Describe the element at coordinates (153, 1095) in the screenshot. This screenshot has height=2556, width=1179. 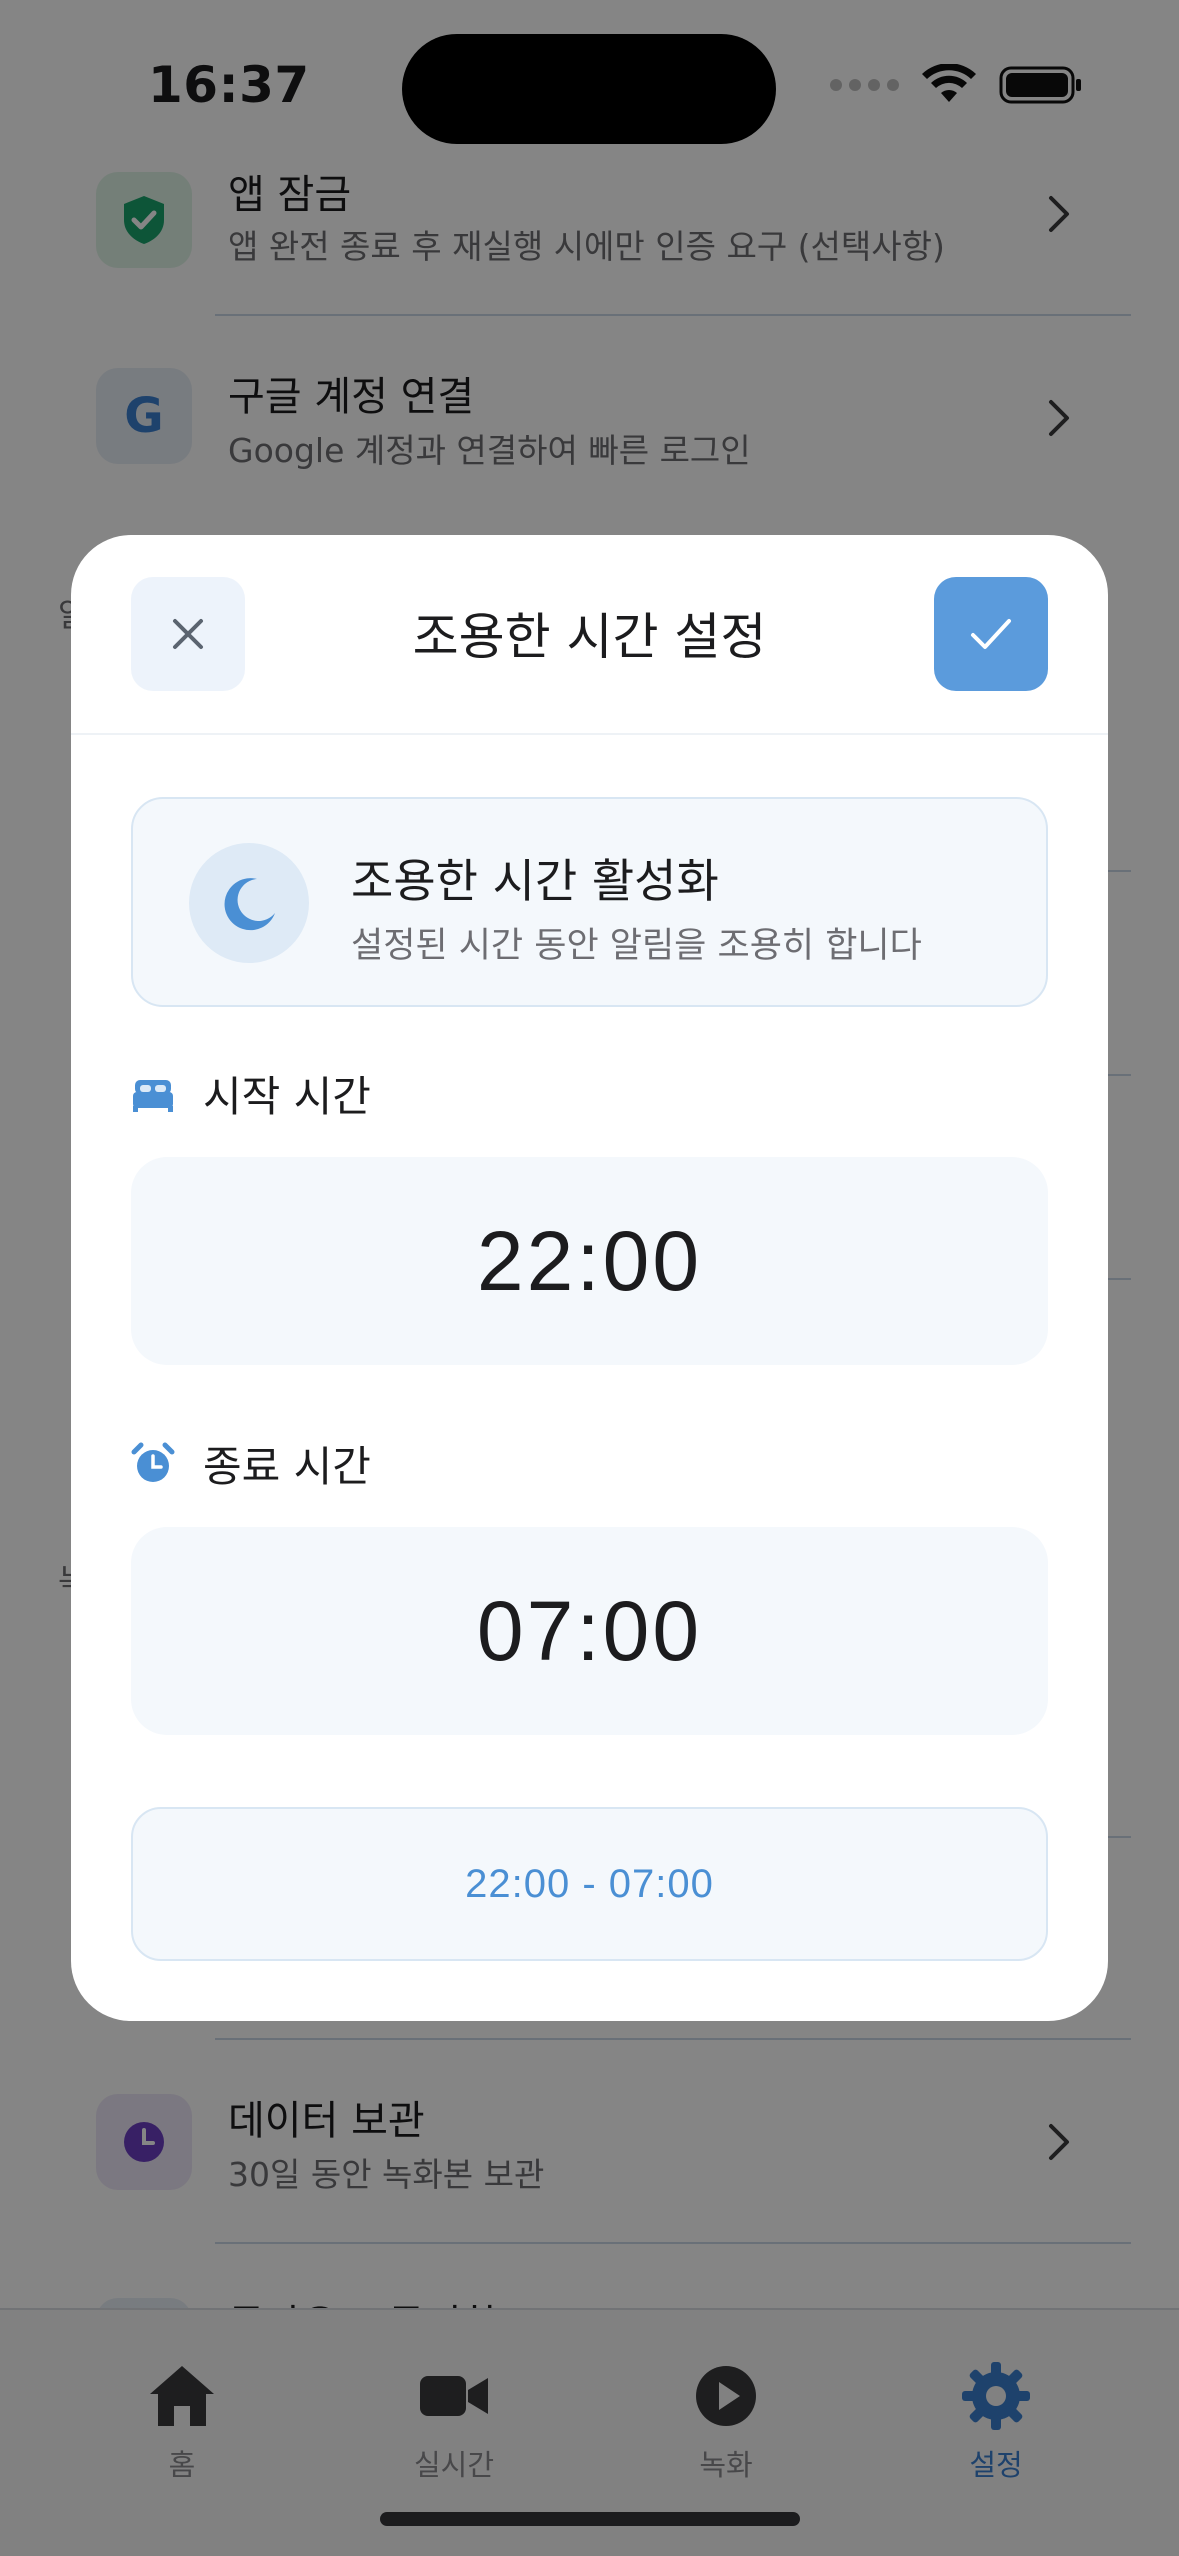
I see `bed-icon` at that location.